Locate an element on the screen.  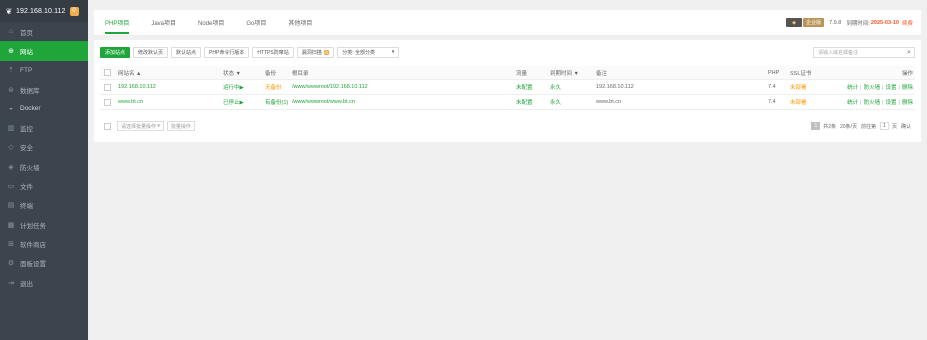
site-backup-link: 有备份(1) is located at coordinates (276, 102).